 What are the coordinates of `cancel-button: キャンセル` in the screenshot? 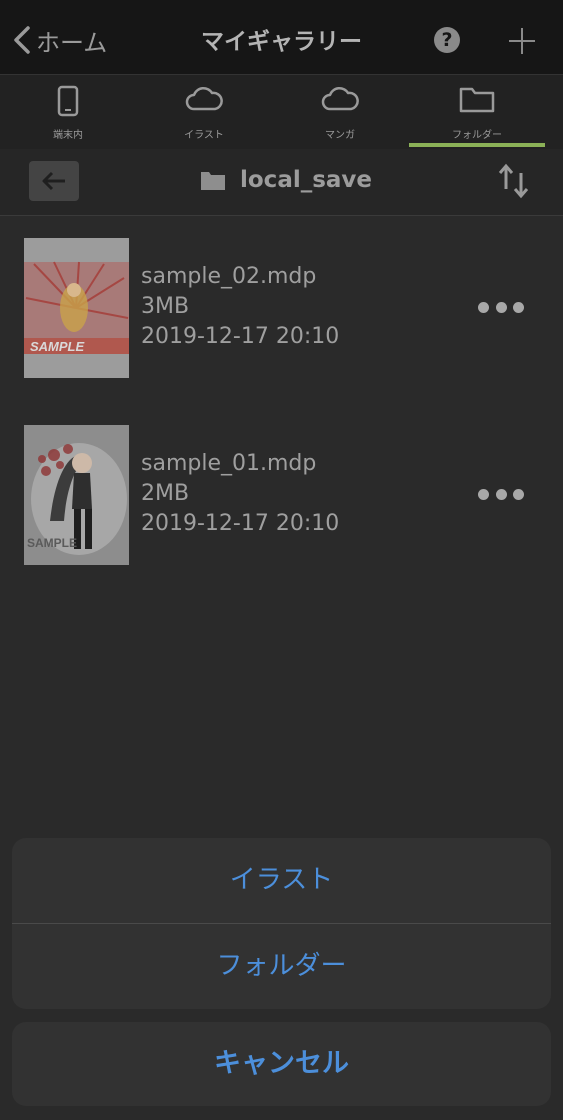 It's located at (281, 1064).